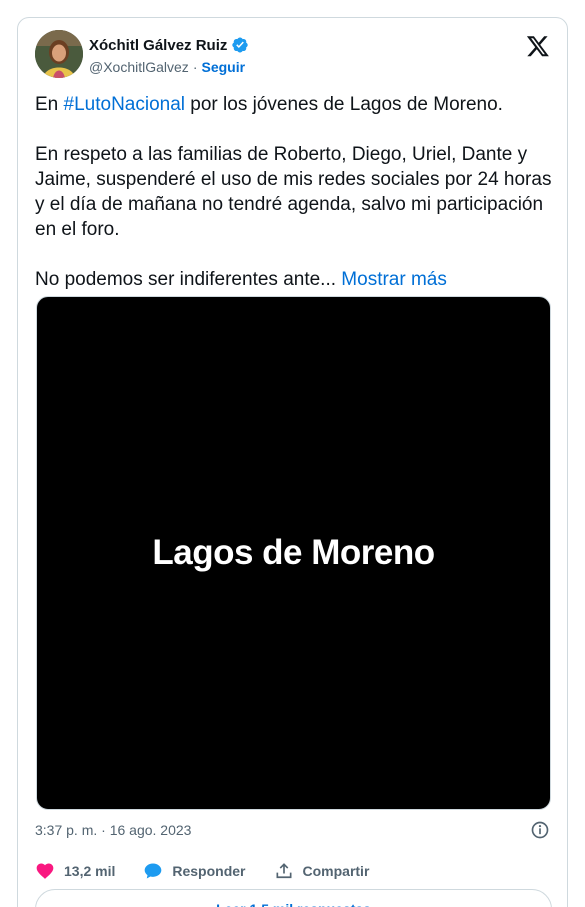  Describe the element at coordinates (283, 871) in the screenshot. I see `share-upload-icon` at that location.